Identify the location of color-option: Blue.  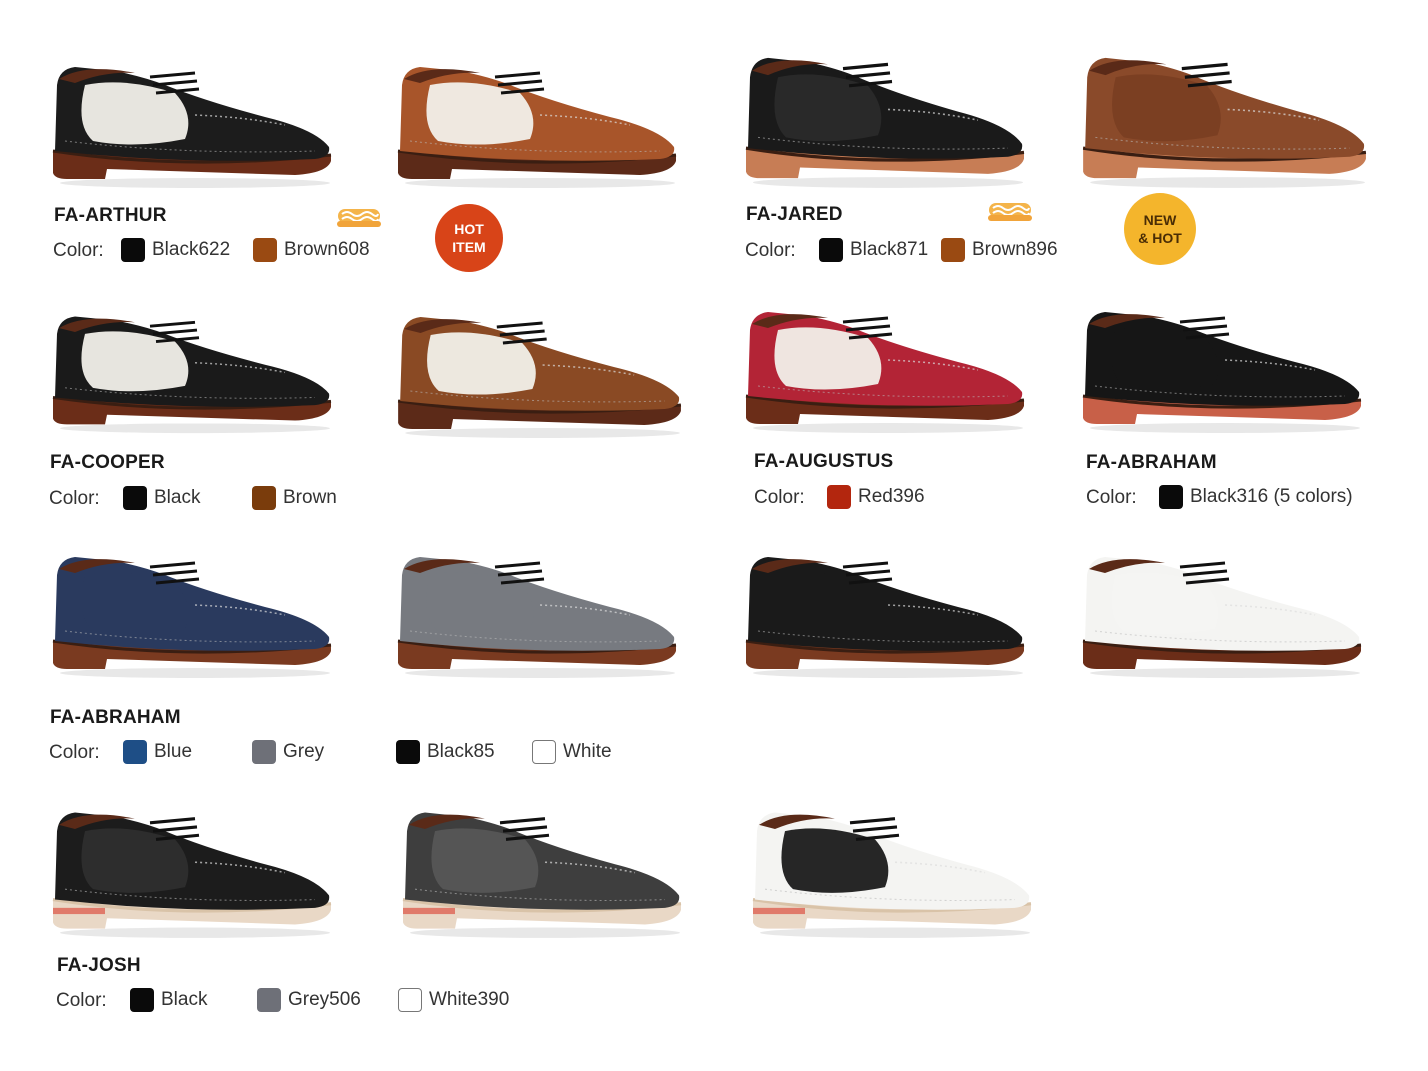
(157, 752).